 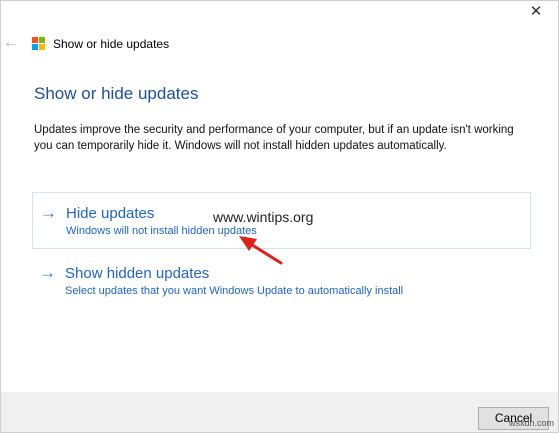 I want to click on close-button: ✕, so click(x=536, y=13).